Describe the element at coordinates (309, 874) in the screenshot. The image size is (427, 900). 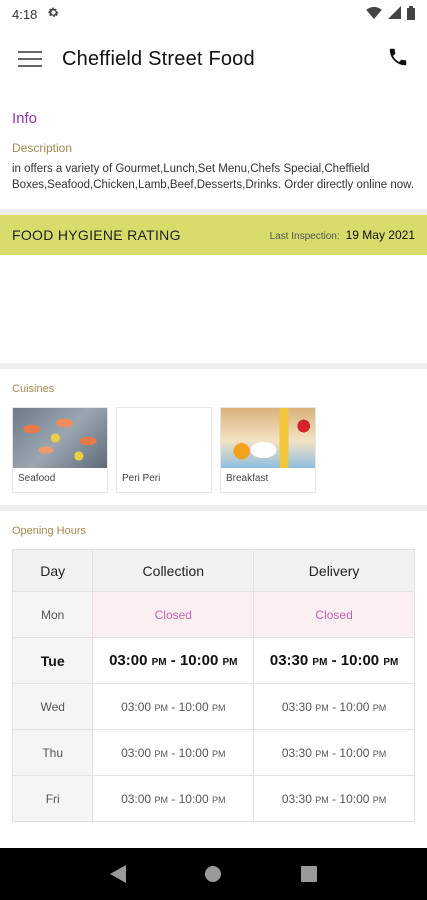
I see `recents-icon` at that location.